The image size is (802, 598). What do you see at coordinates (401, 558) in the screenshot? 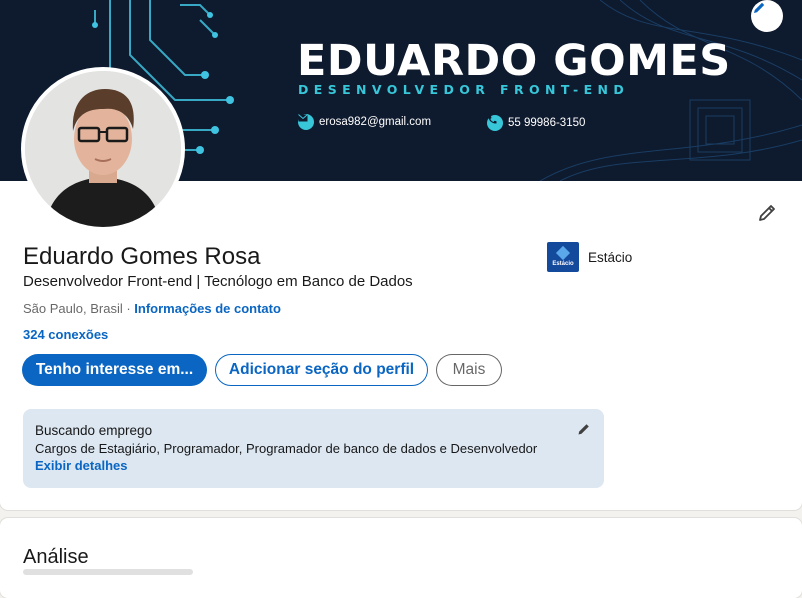
I see `analytics-card: Análise` at bounding box center [401, 558].